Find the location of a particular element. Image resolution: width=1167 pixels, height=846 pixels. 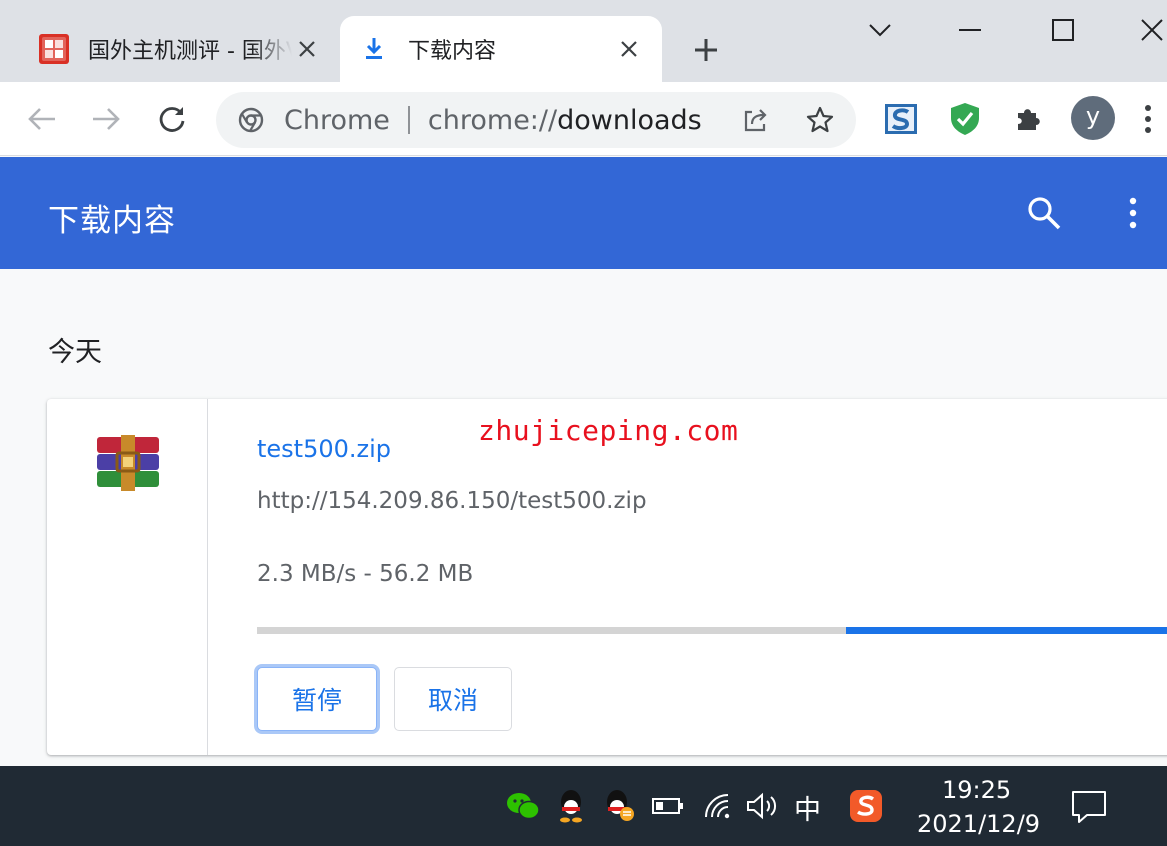

download-icon is located at coordinates (374, 48).